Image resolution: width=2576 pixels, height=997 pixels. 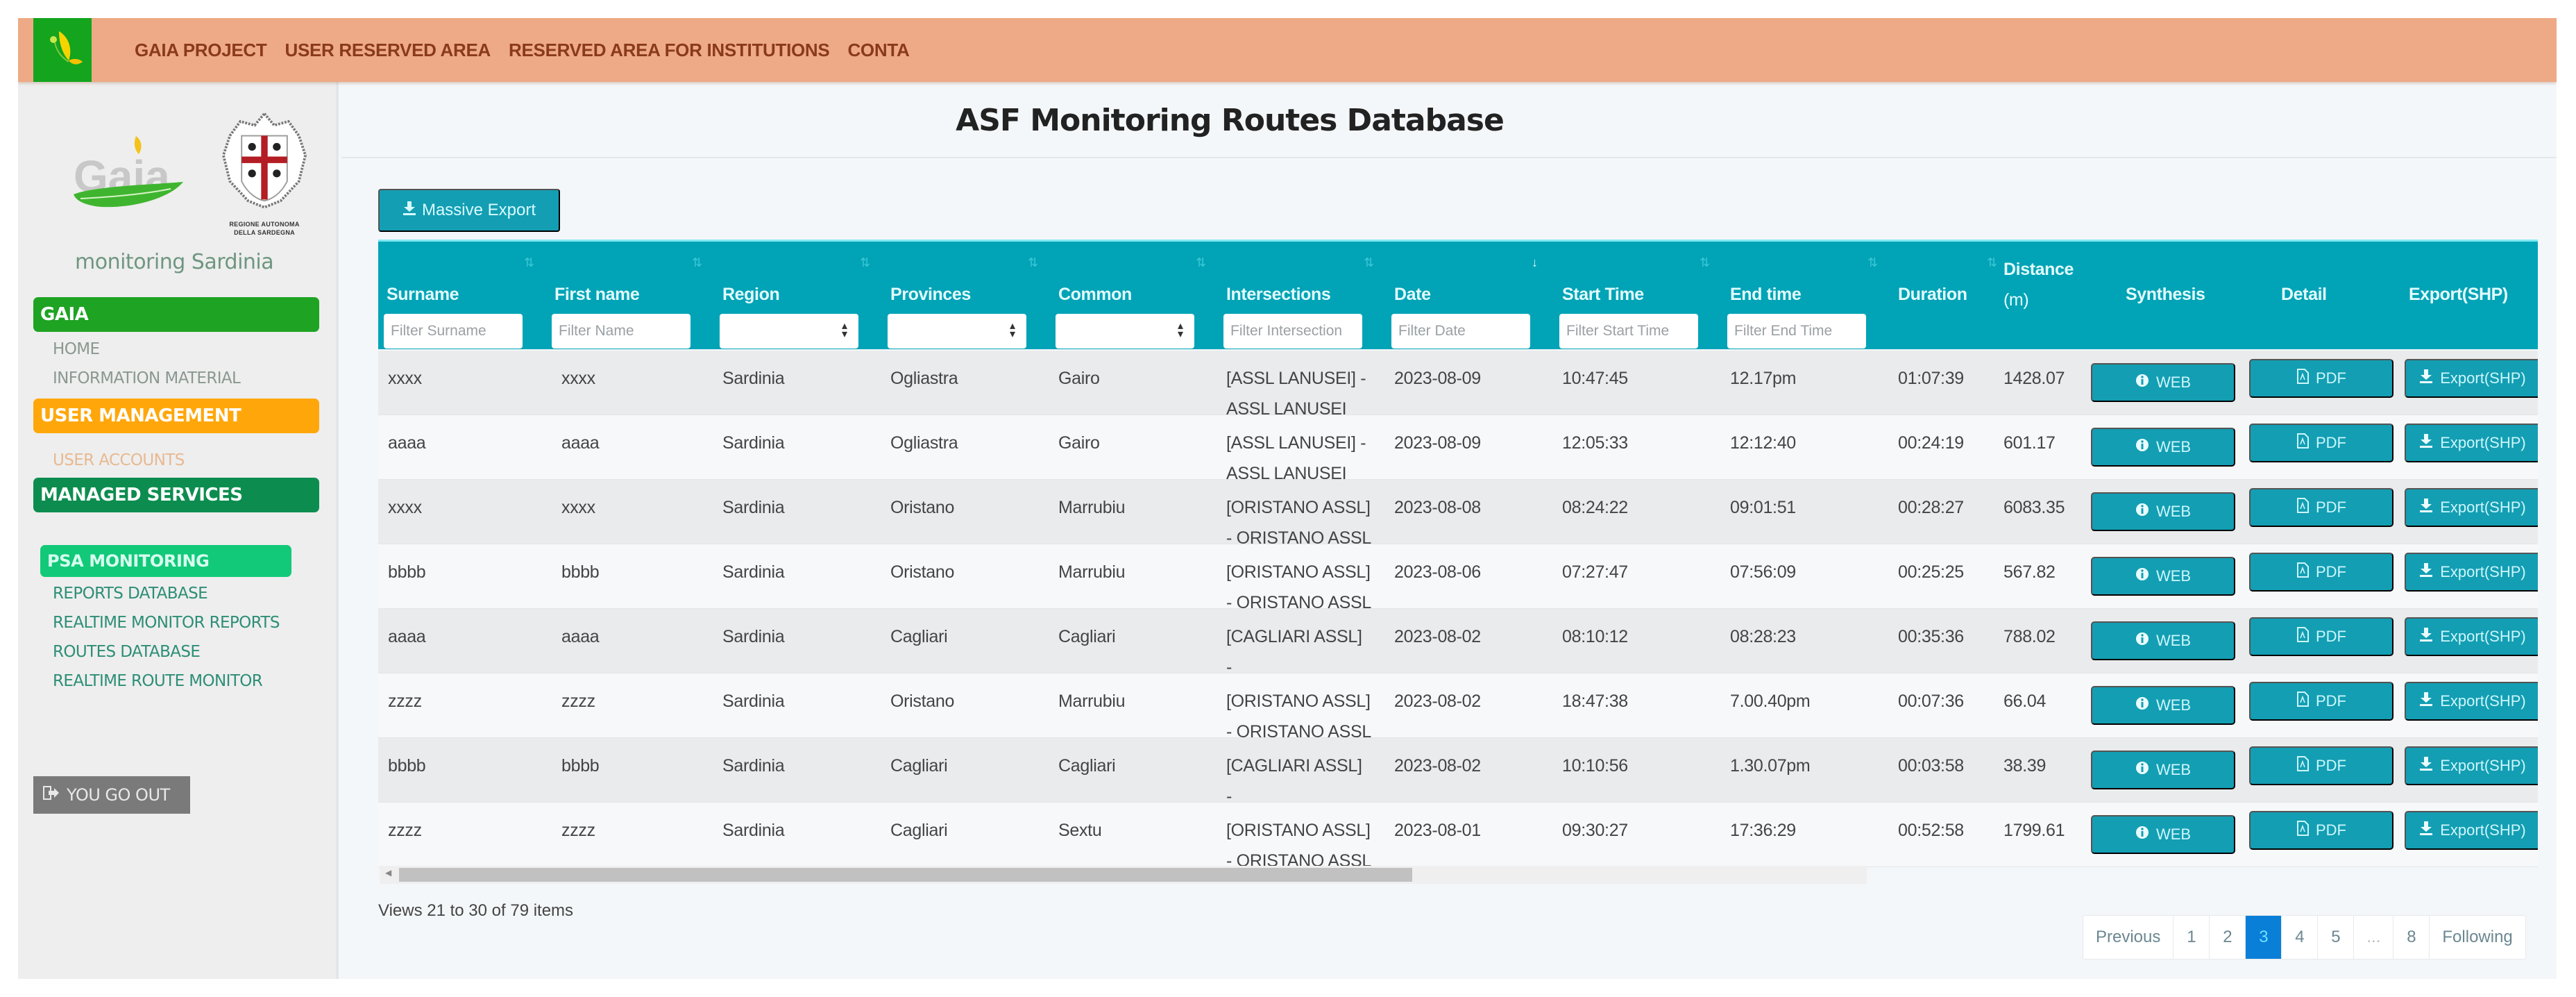 I want to click on cell-start-time: 08:24:22, so click(x=1595, y=507).